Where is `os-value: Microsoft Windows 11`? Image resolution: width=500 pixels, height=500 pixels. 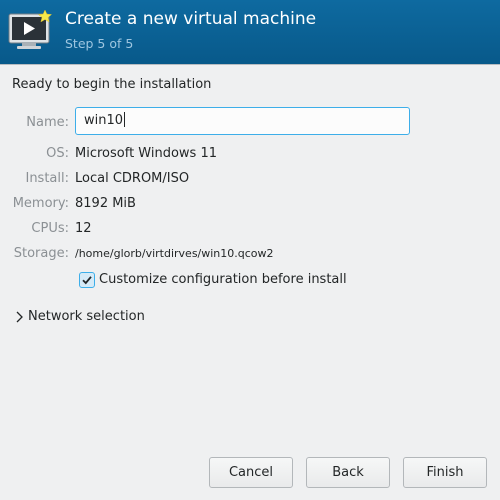 os-value: Microsoft Windows 11 is located at coordinates (146, 153).